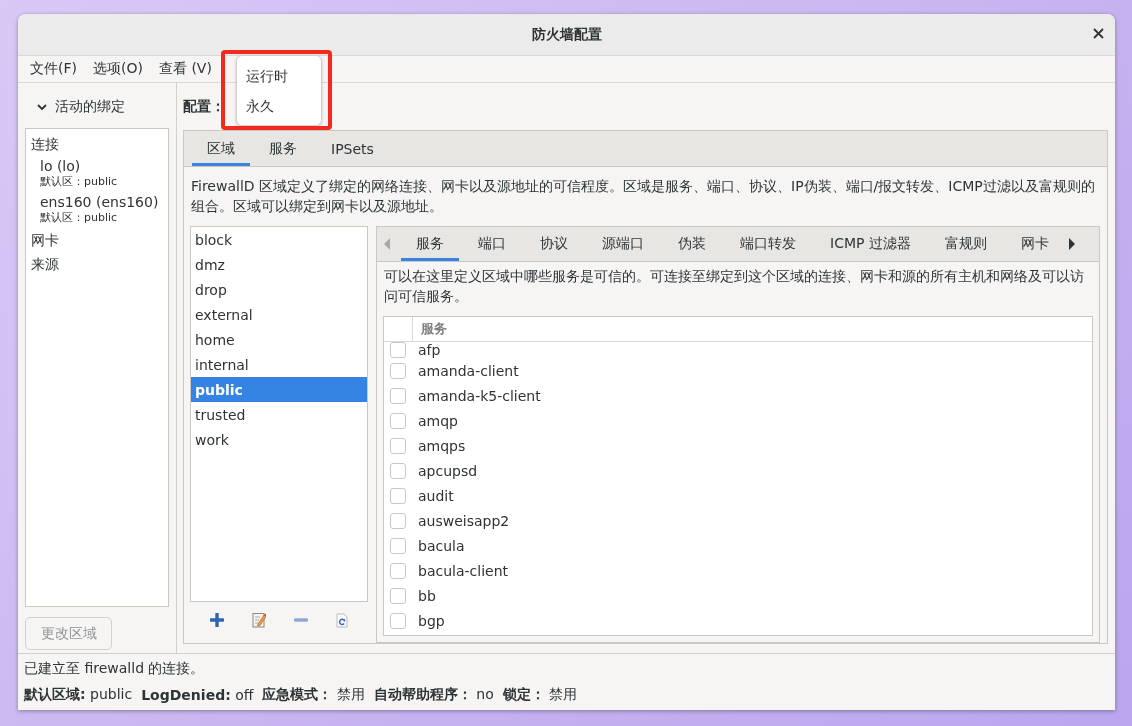  I want to click on reload-icon, so click(342, 620).